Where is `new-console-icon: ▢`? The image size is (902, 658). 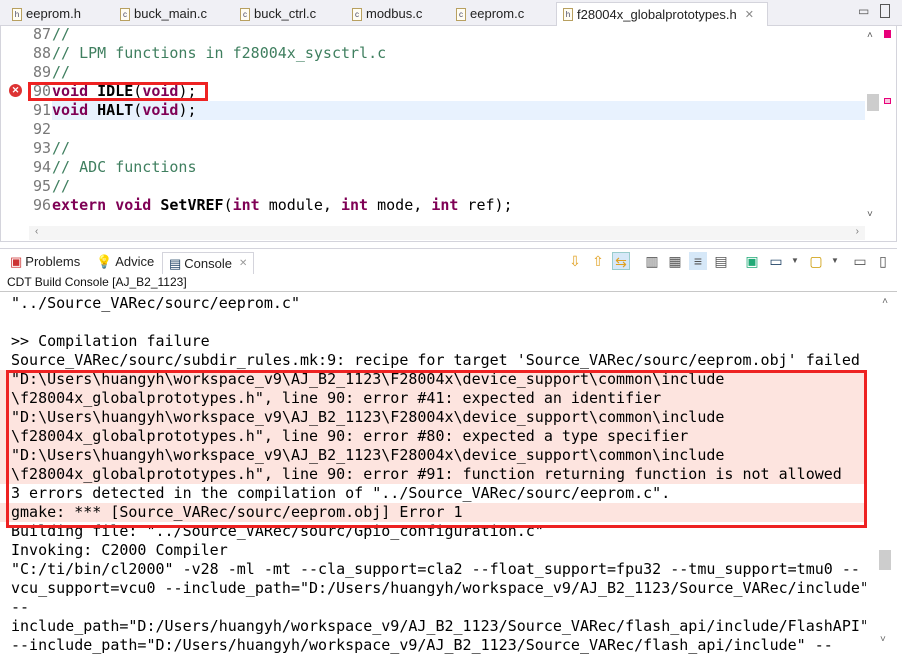 new-console-icon: ▢ is located at coordinates (816, 261).